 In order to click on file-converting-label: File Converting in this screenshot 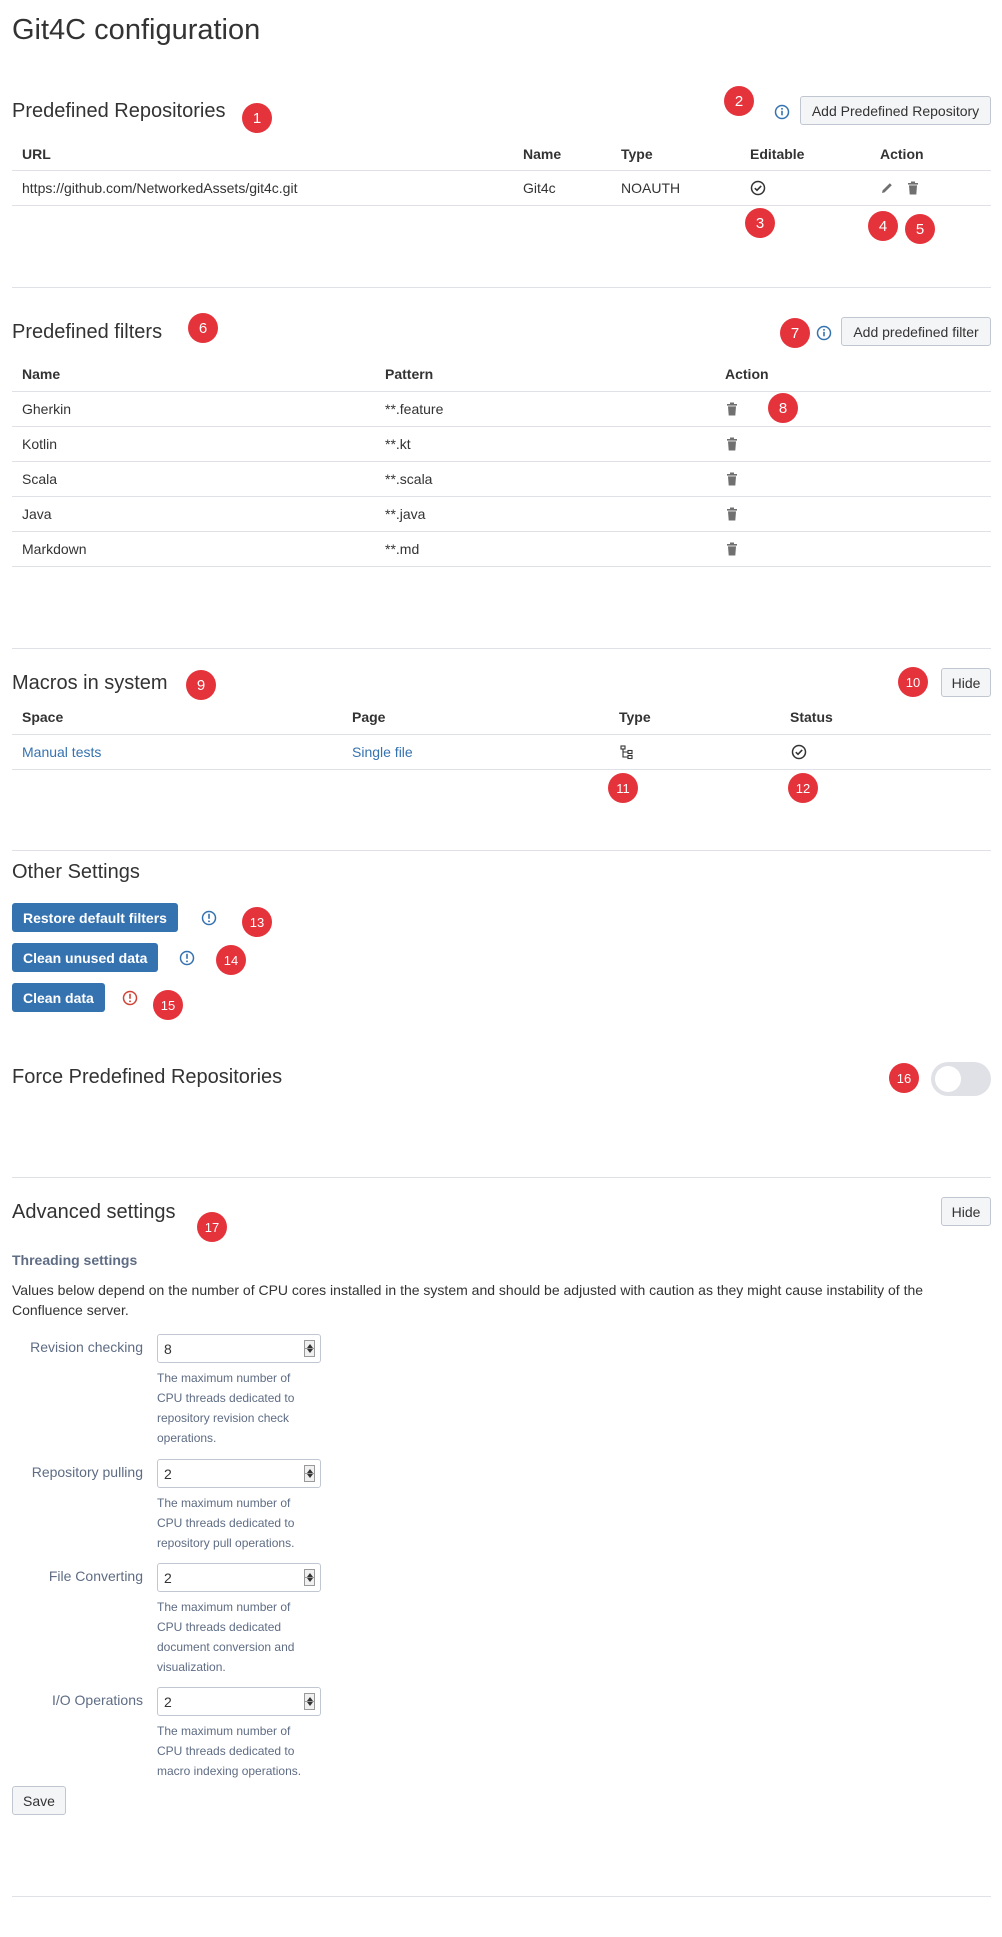, I will do `click(95, 1576)`.